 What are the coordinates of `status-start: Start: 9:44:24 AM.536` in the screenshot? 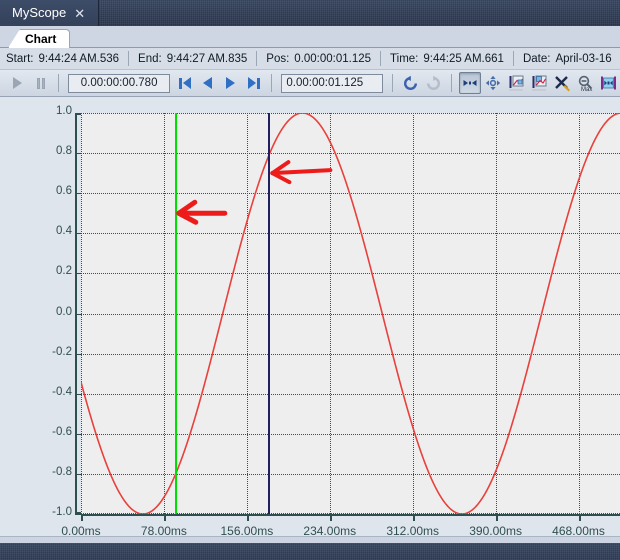 It's located at (62, 59).